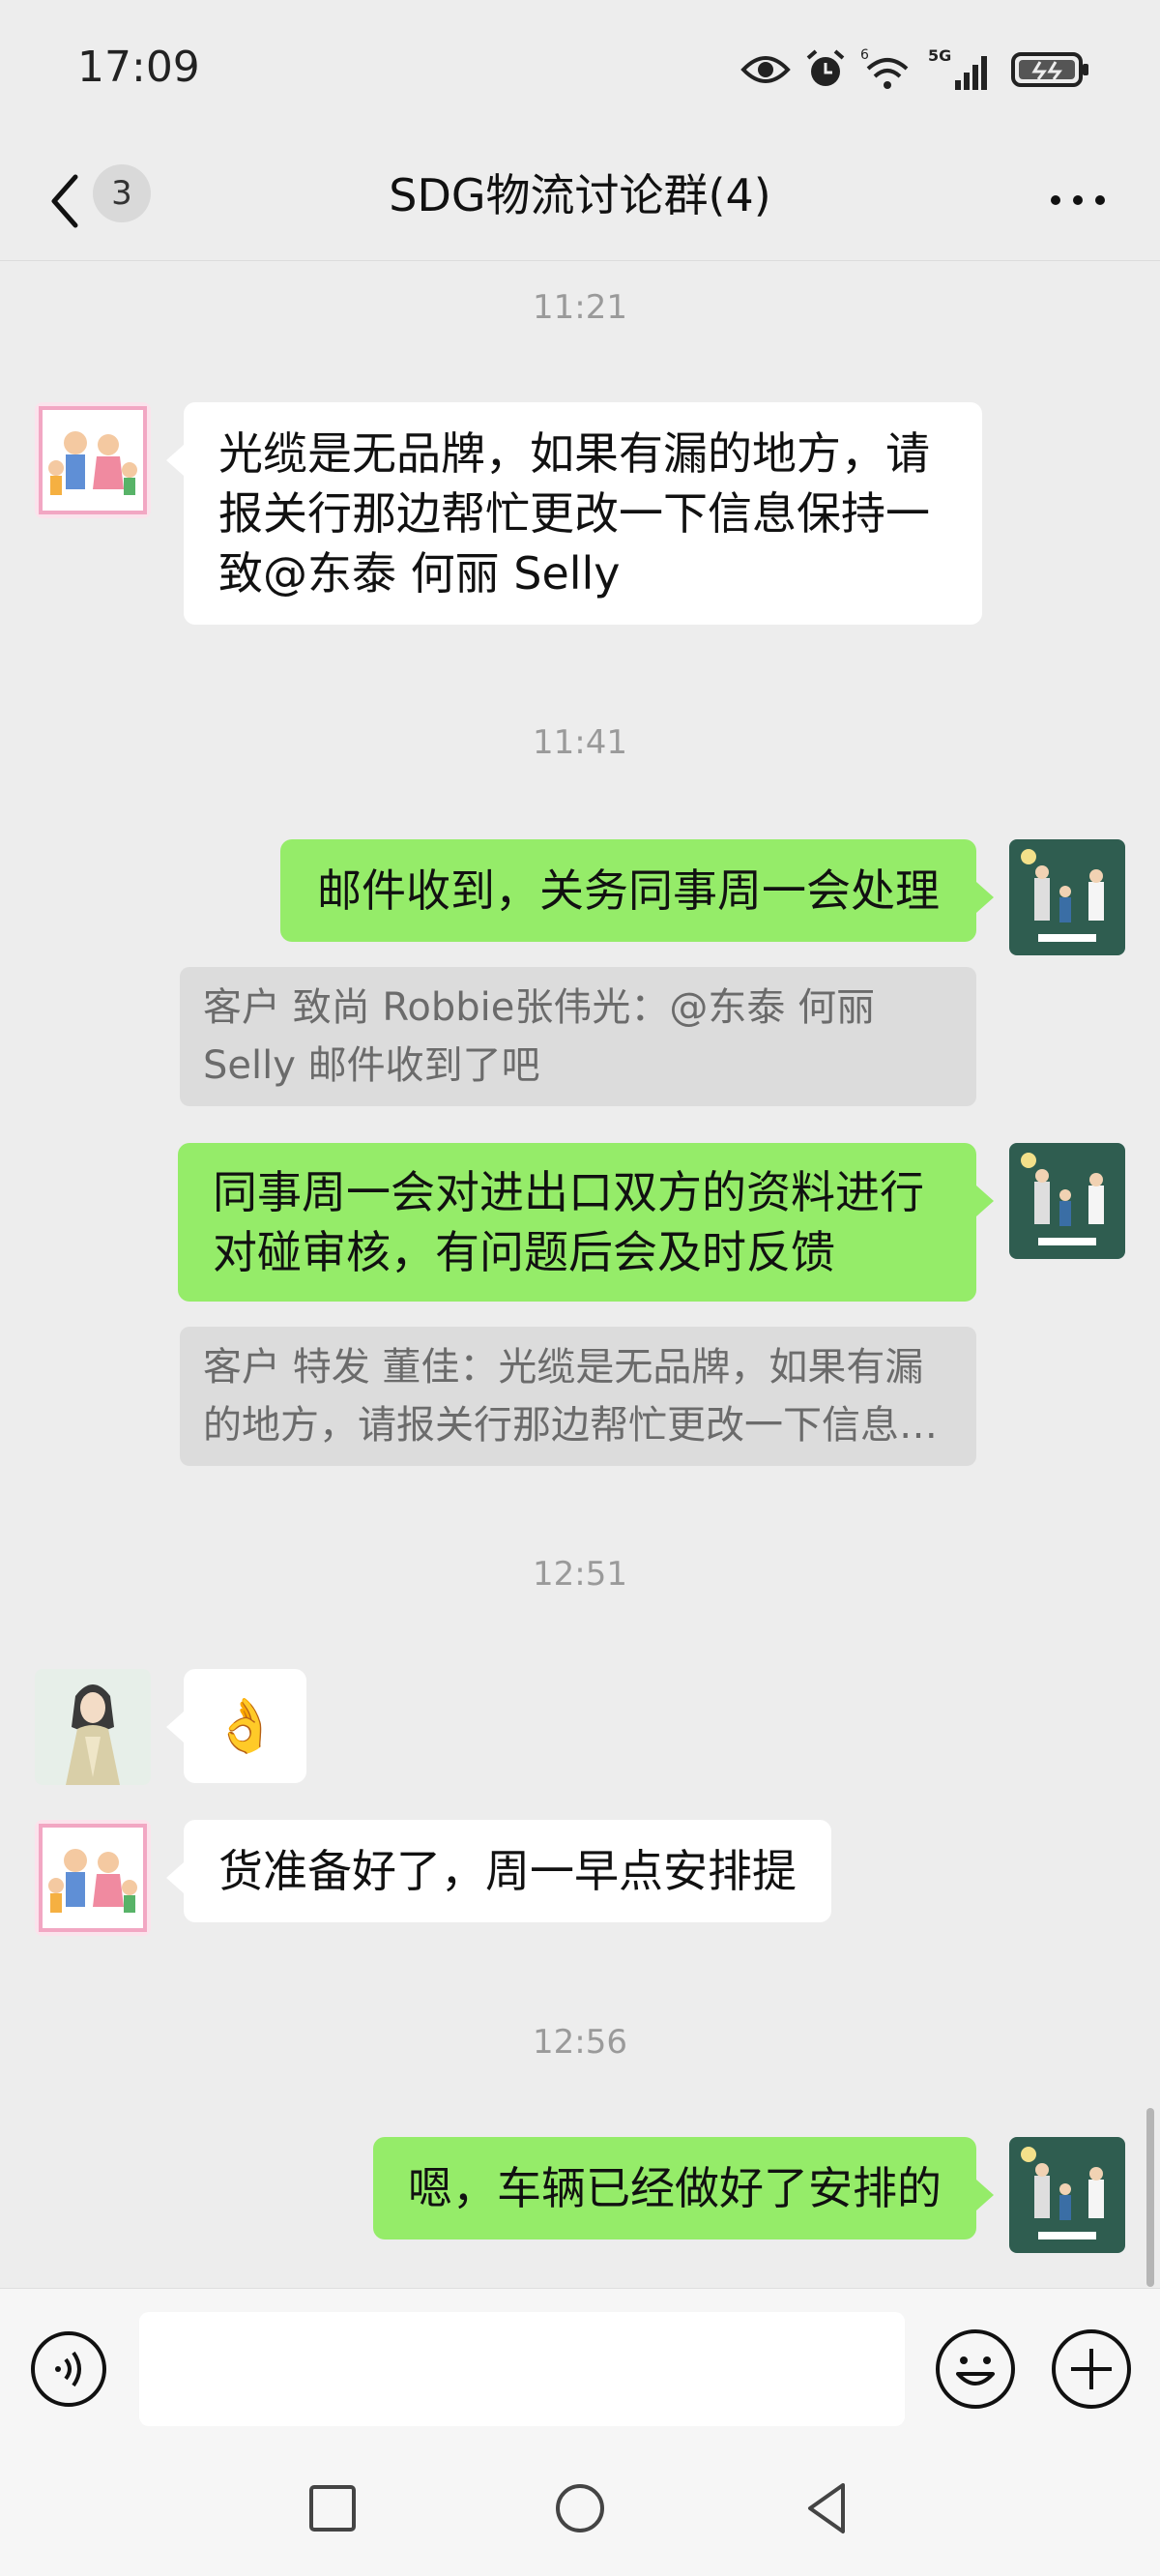 The height and width of the screenshot is (2576, 1160). What do you see at coordinates (67, 201) in the screenshot?
I see `back-button` at bounding box center [67, 201].